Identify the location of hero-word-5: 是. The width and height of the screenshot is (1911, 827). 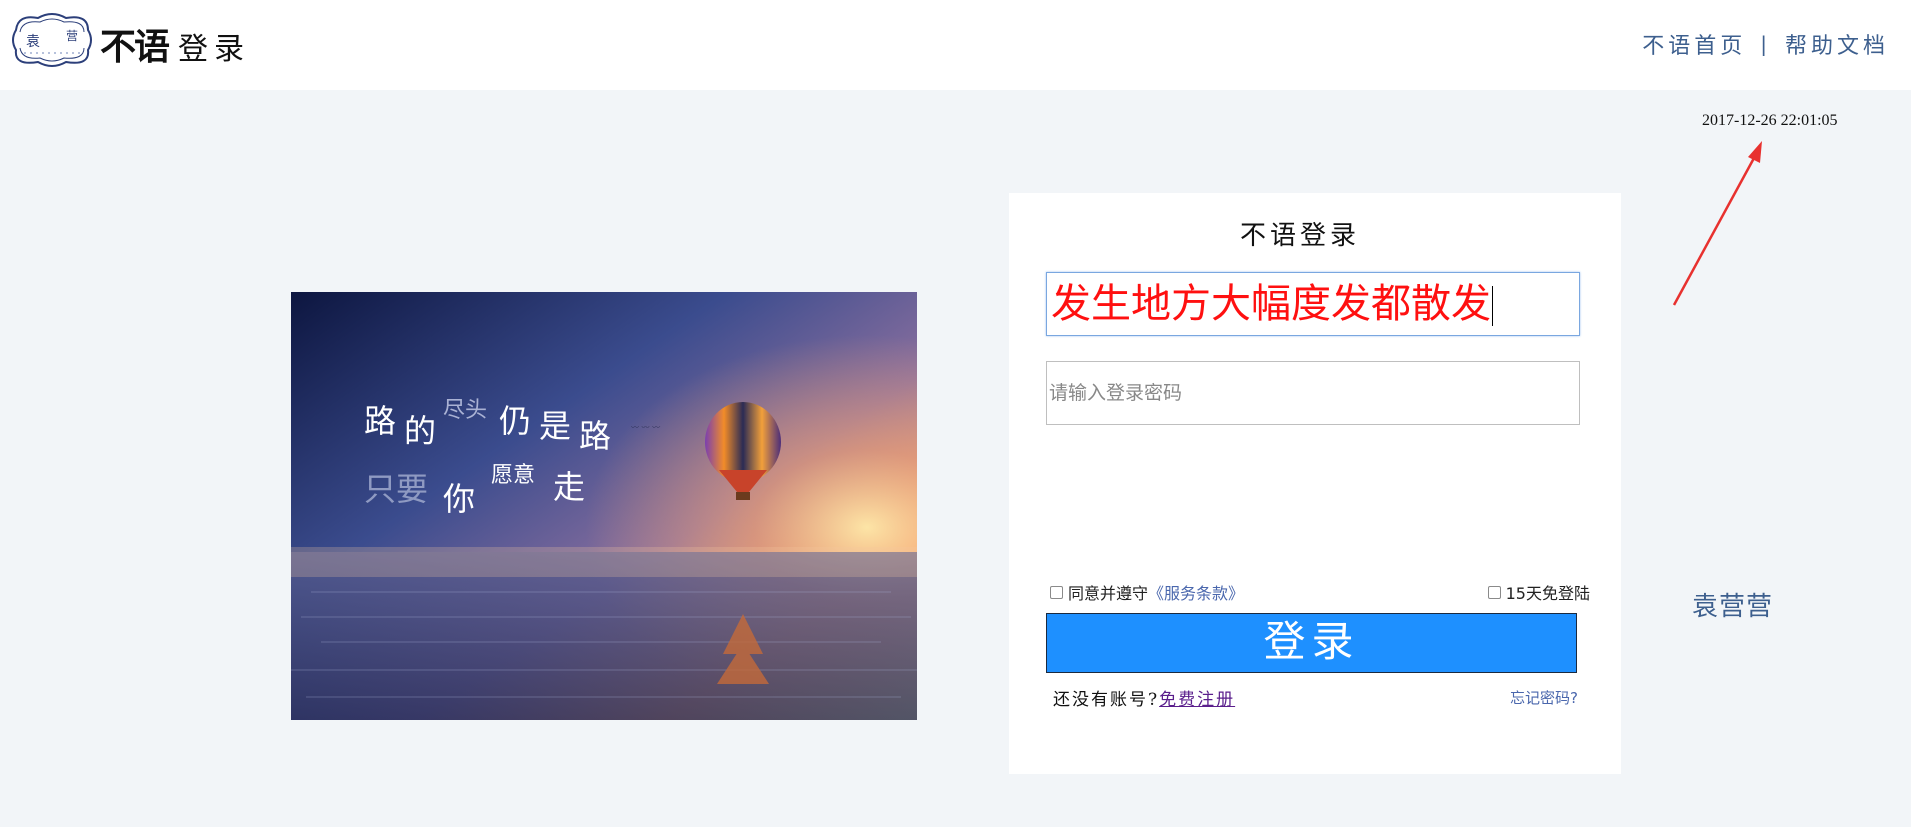
(555, 426).